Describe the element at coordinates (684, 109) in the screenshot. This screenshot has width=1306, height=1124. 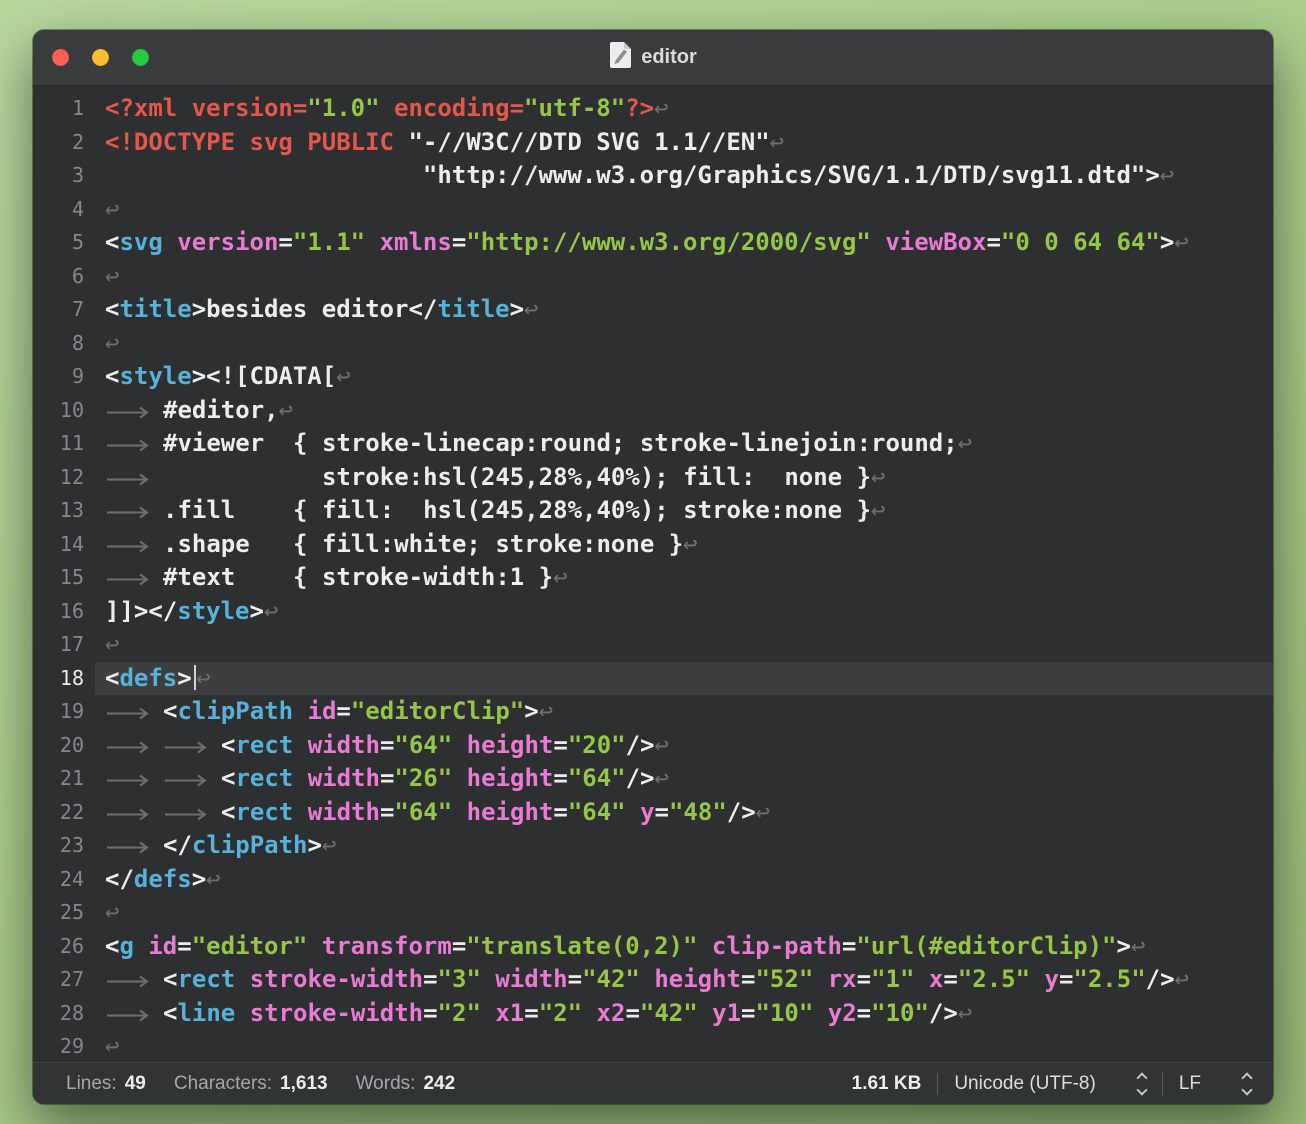
I see `code-line-content: <?xml version="1.0" encoding="utf-8"?>↩` at that location.